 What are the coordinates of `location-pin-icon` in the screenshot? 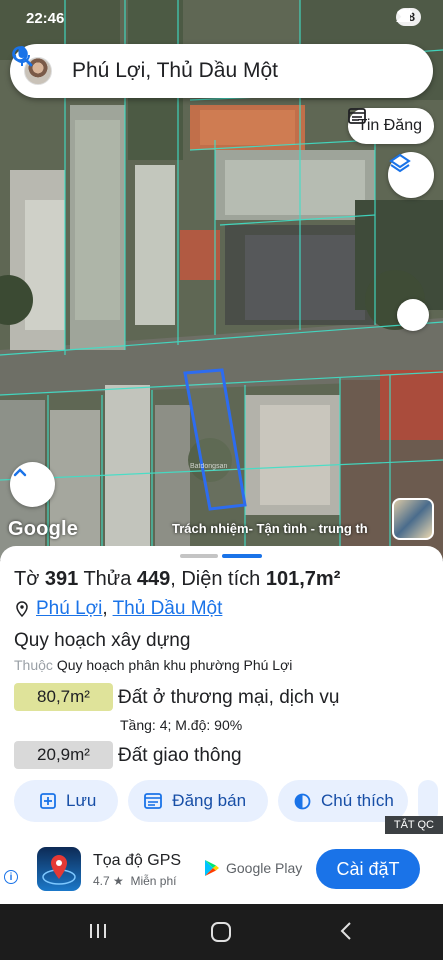 It's located at (22, 609).